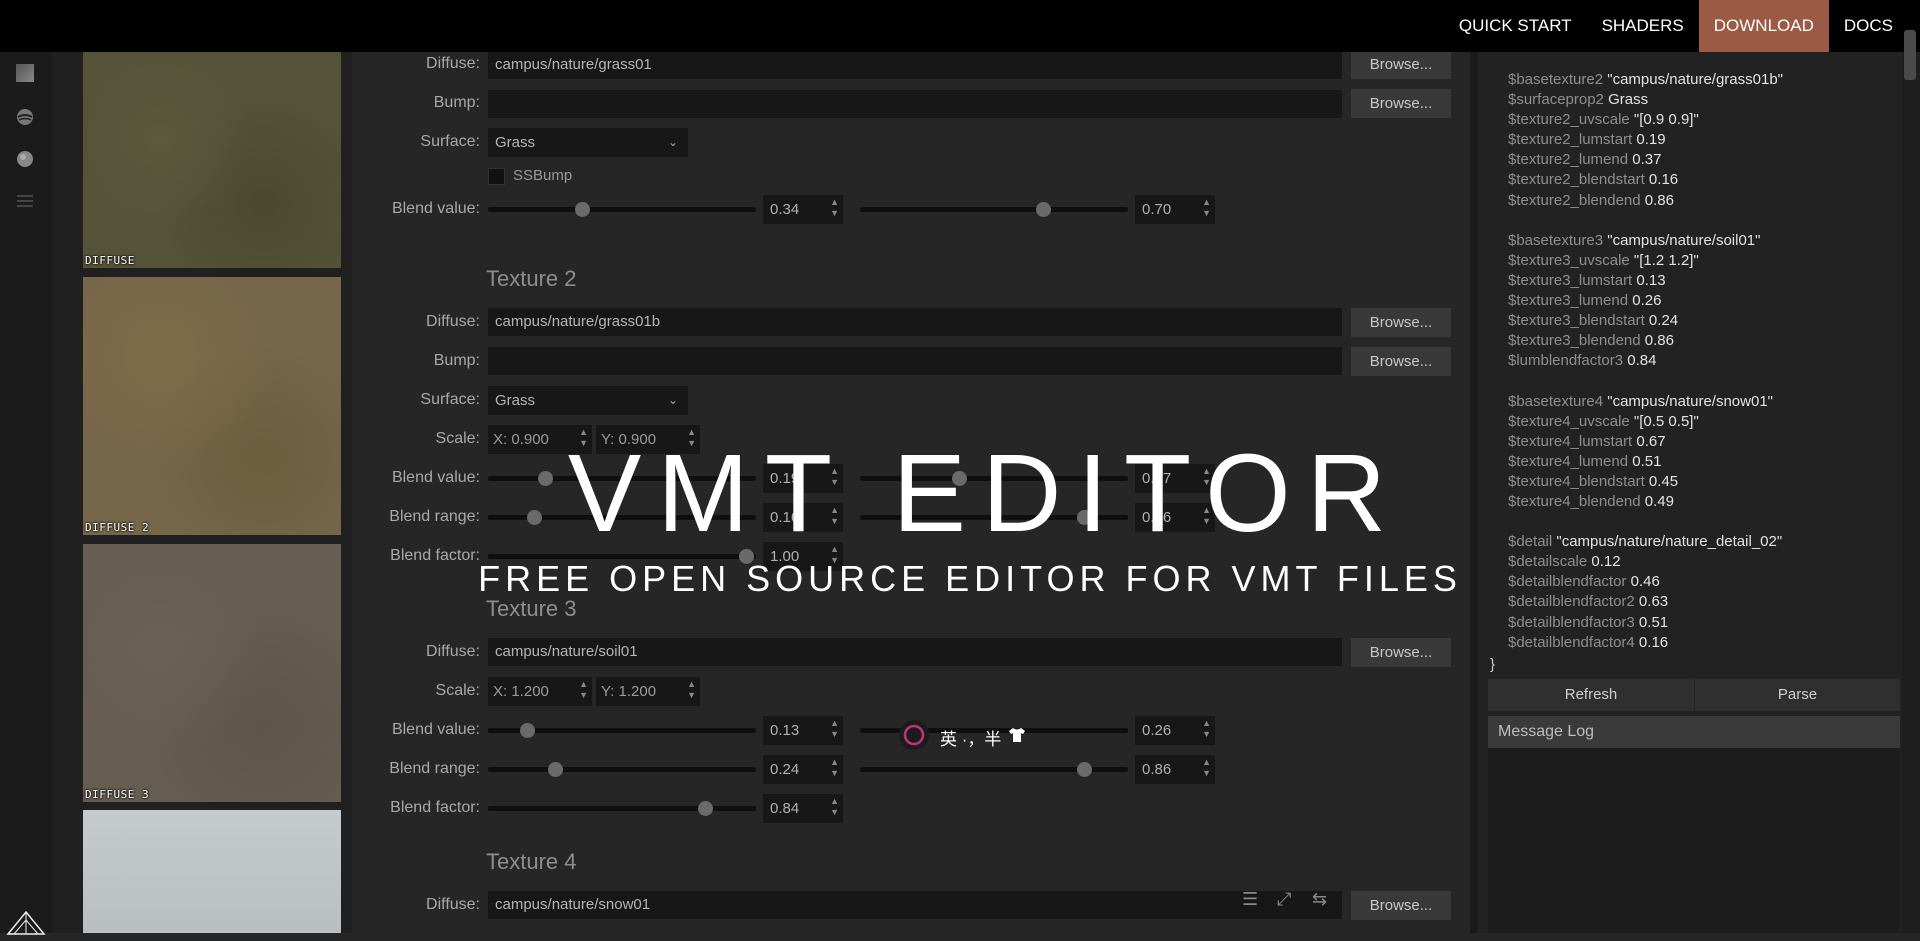 The height and width of the screenshot is (941, 1920). What do you see at coordinates (914, 735) in the screenshot?
I see `ime-ring-icon` at bounding box center [914, 735].